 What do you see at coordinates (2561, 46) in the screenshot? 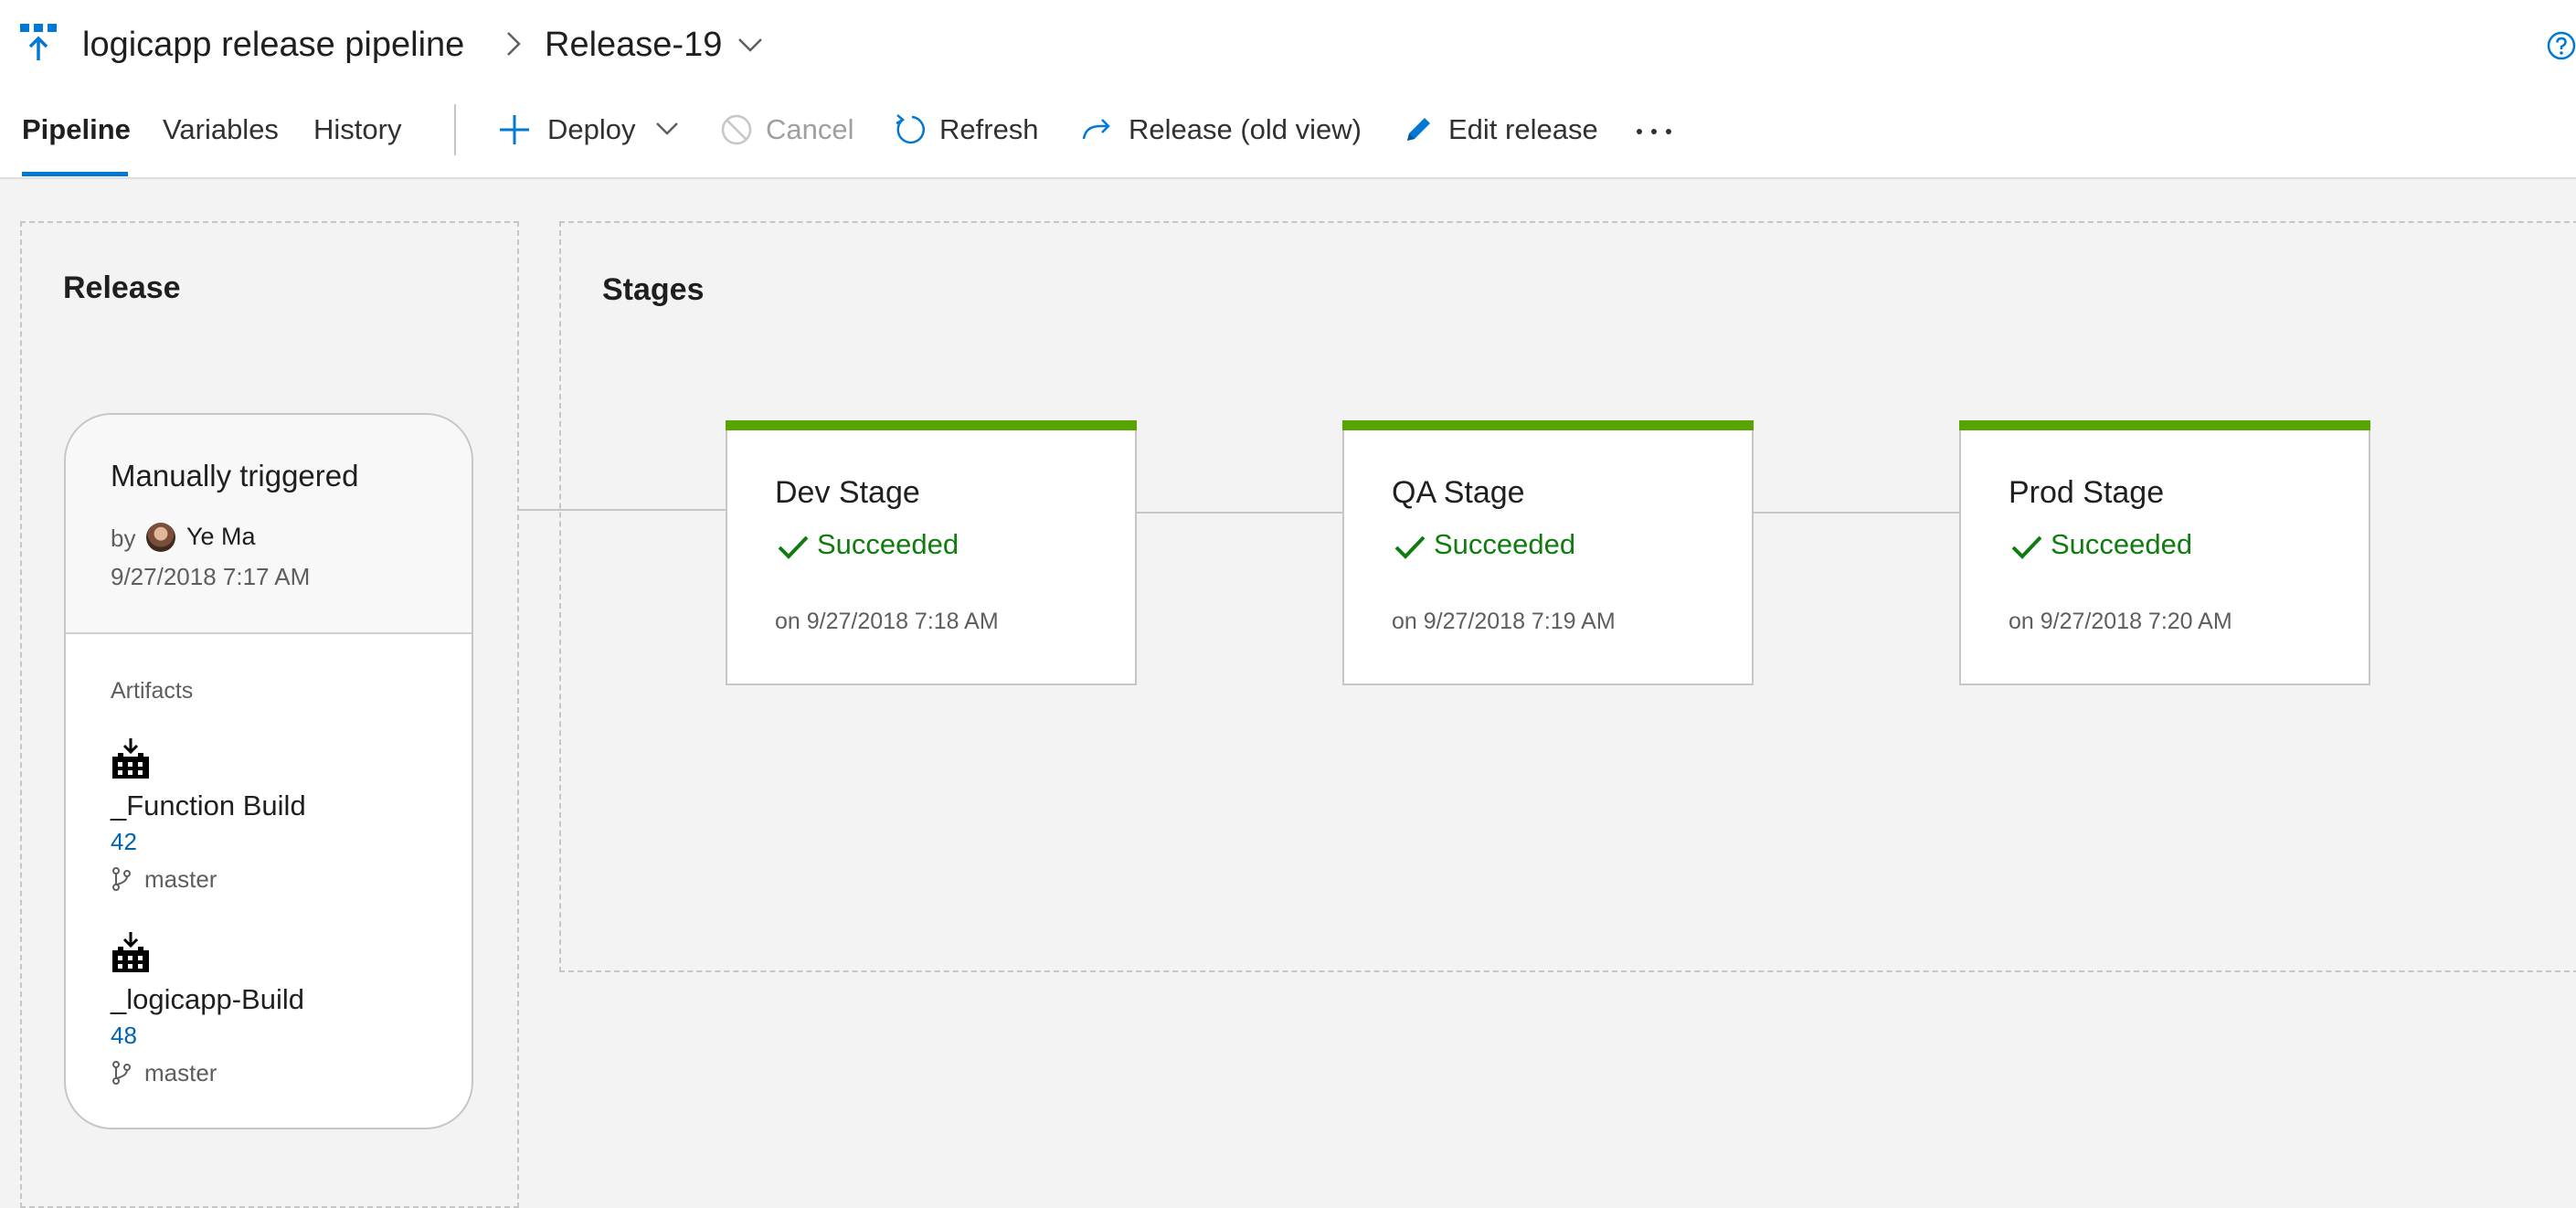
I see `help-icon` at bounding box center [2561, 46].